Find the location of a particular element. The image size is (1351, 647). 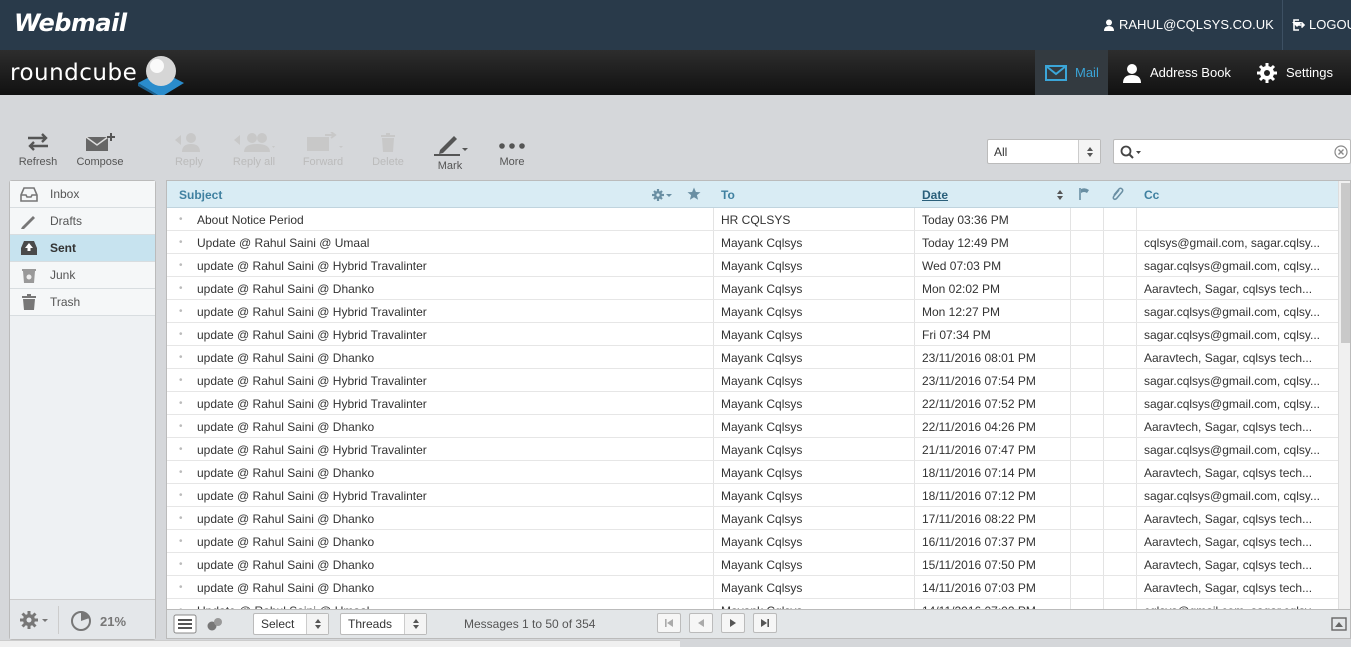

column-to: To is located at coordinates (728, 195).